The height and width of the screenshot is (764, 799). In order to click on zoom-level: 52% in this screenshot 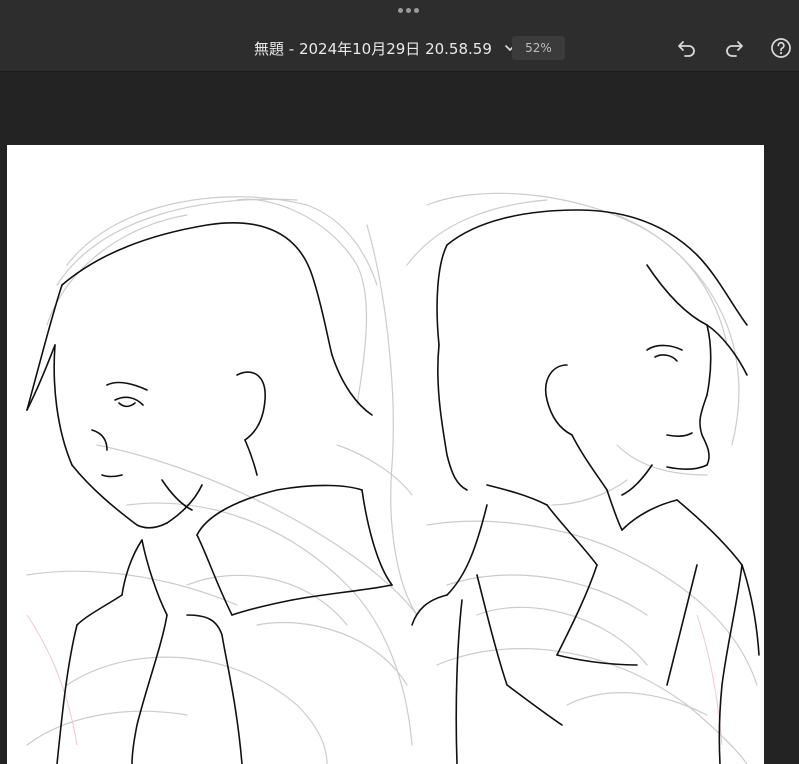, I will do `click(538, 48)`.